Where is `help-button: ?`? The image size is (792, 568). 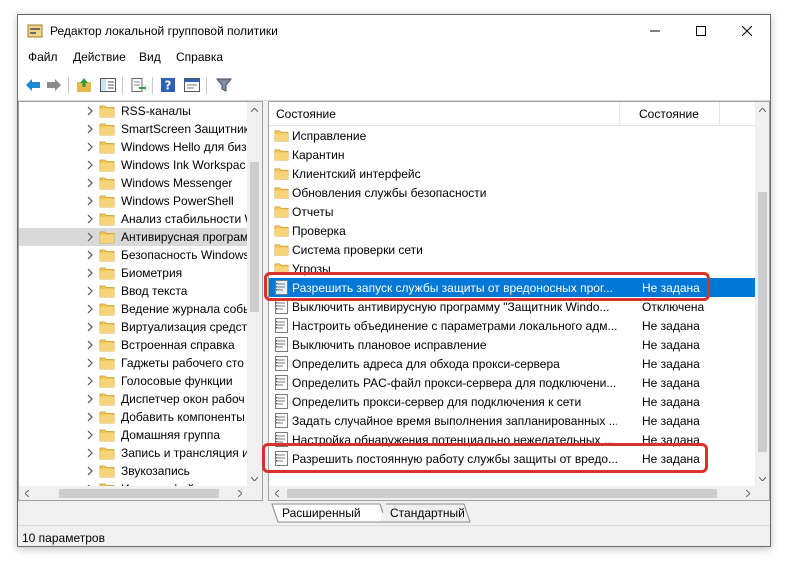
help-button: ? is located at coordinates (168, 85).